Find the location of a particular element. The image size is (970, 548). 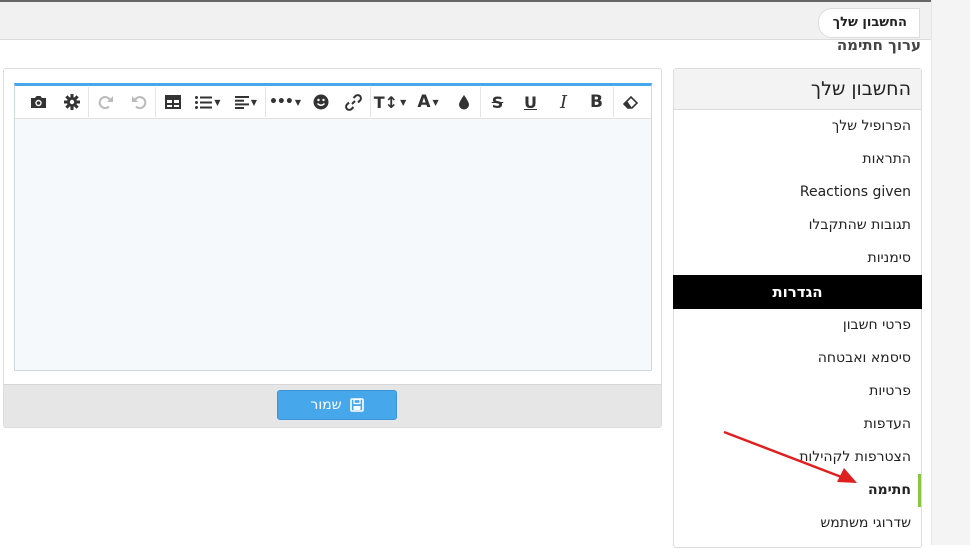

undo-icon is located at coordinates (138, 102).